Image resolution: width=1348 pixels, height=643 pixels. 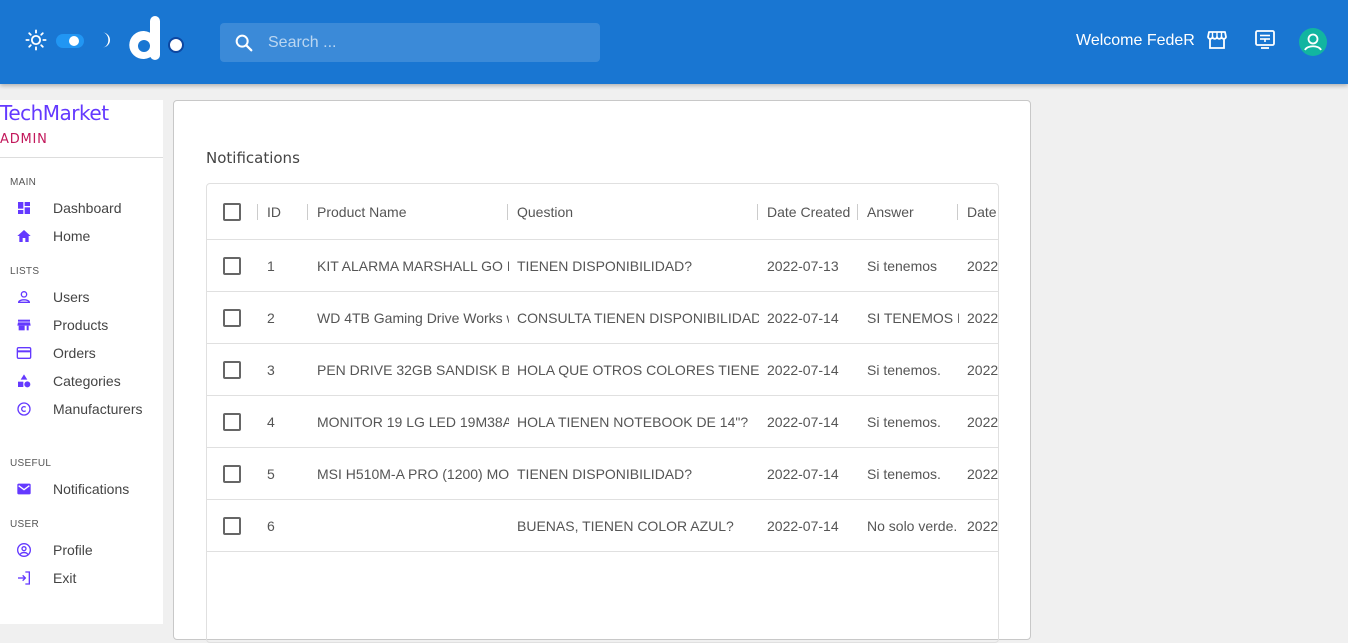 I want to click on select-all-checkbox, so click(x=232, y=212).